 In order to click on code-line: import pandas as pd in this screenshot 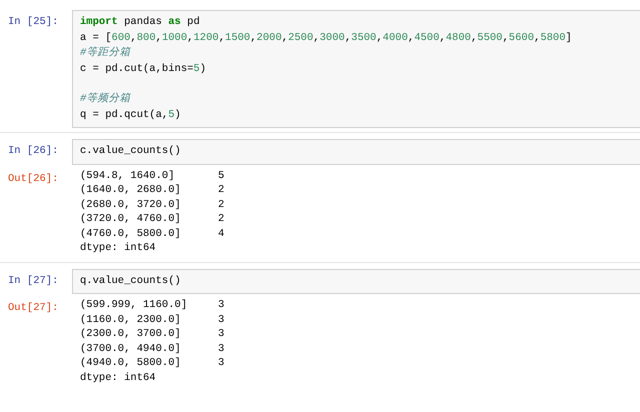, I will do `click(140, 22)`.